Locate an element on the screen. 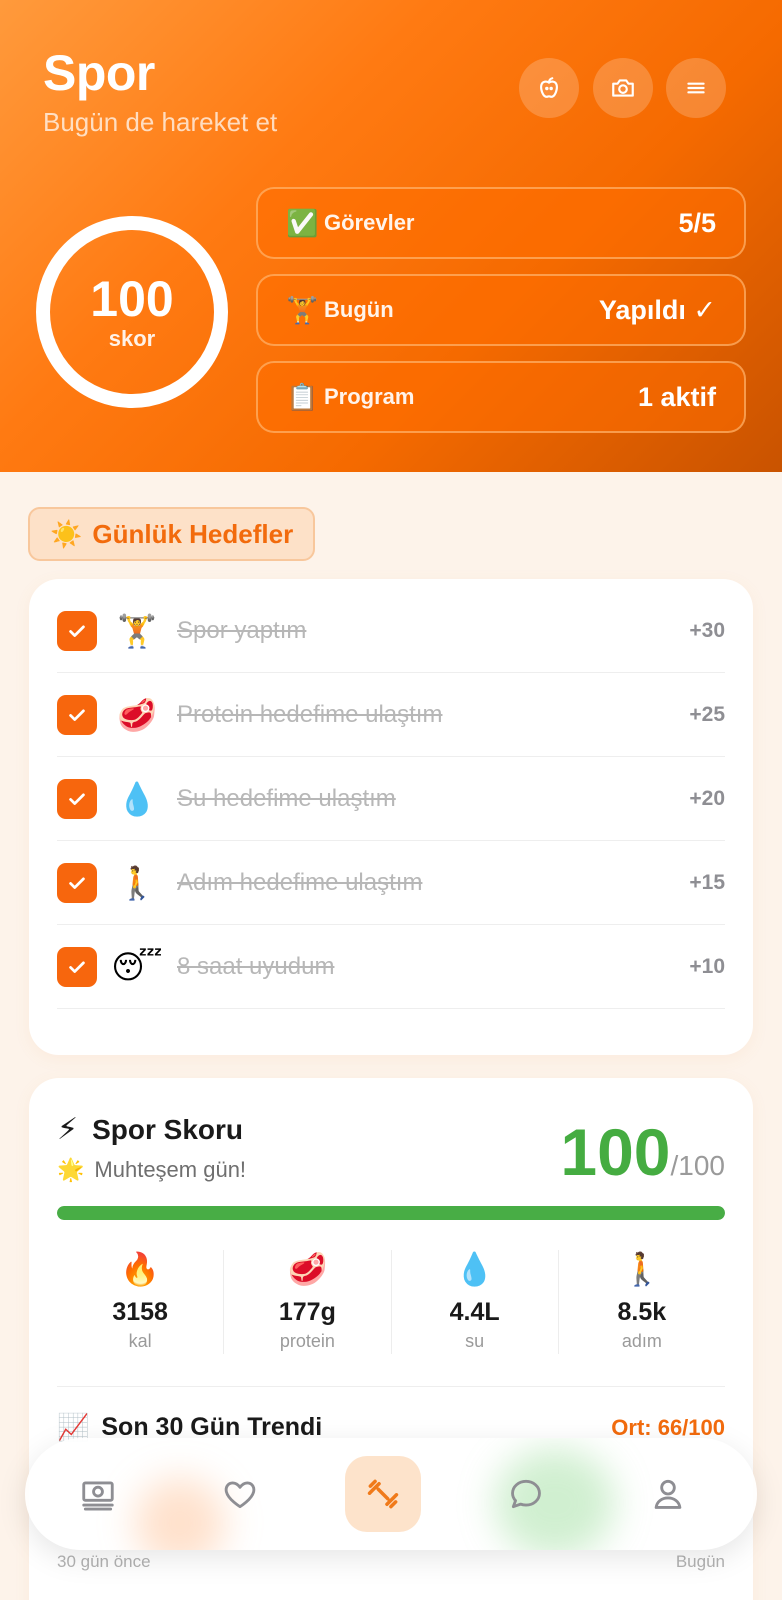 The height and width of the screenshot is (1600, 782). score-progress-bar is located at coordinates (391, 1213).